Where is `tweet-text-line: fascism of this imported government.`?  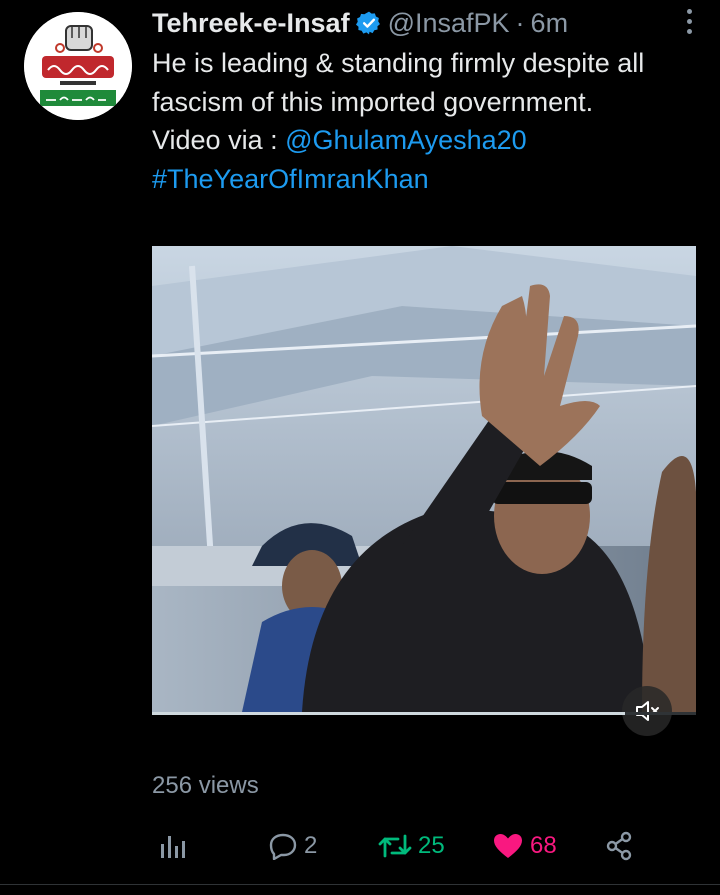
tweet-text-line: fascism of this imported government. is located at coordinates (373, 101).